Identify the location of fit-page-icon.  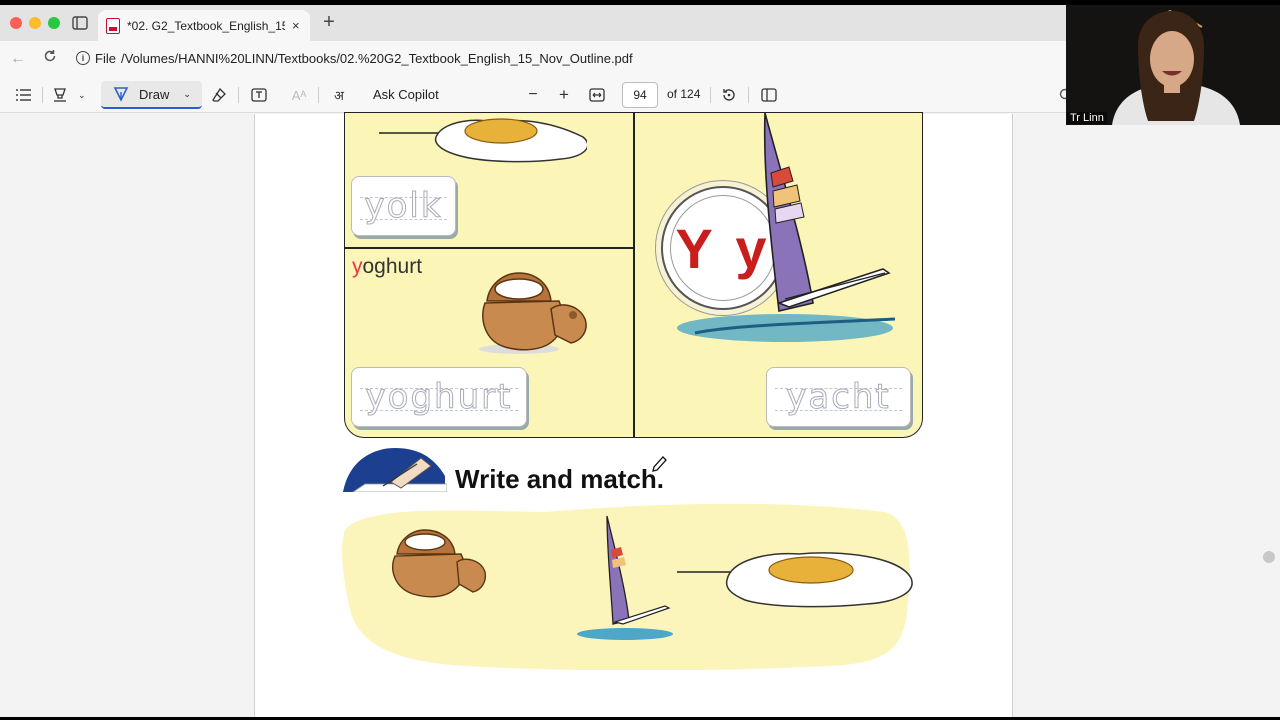
(597, 95).